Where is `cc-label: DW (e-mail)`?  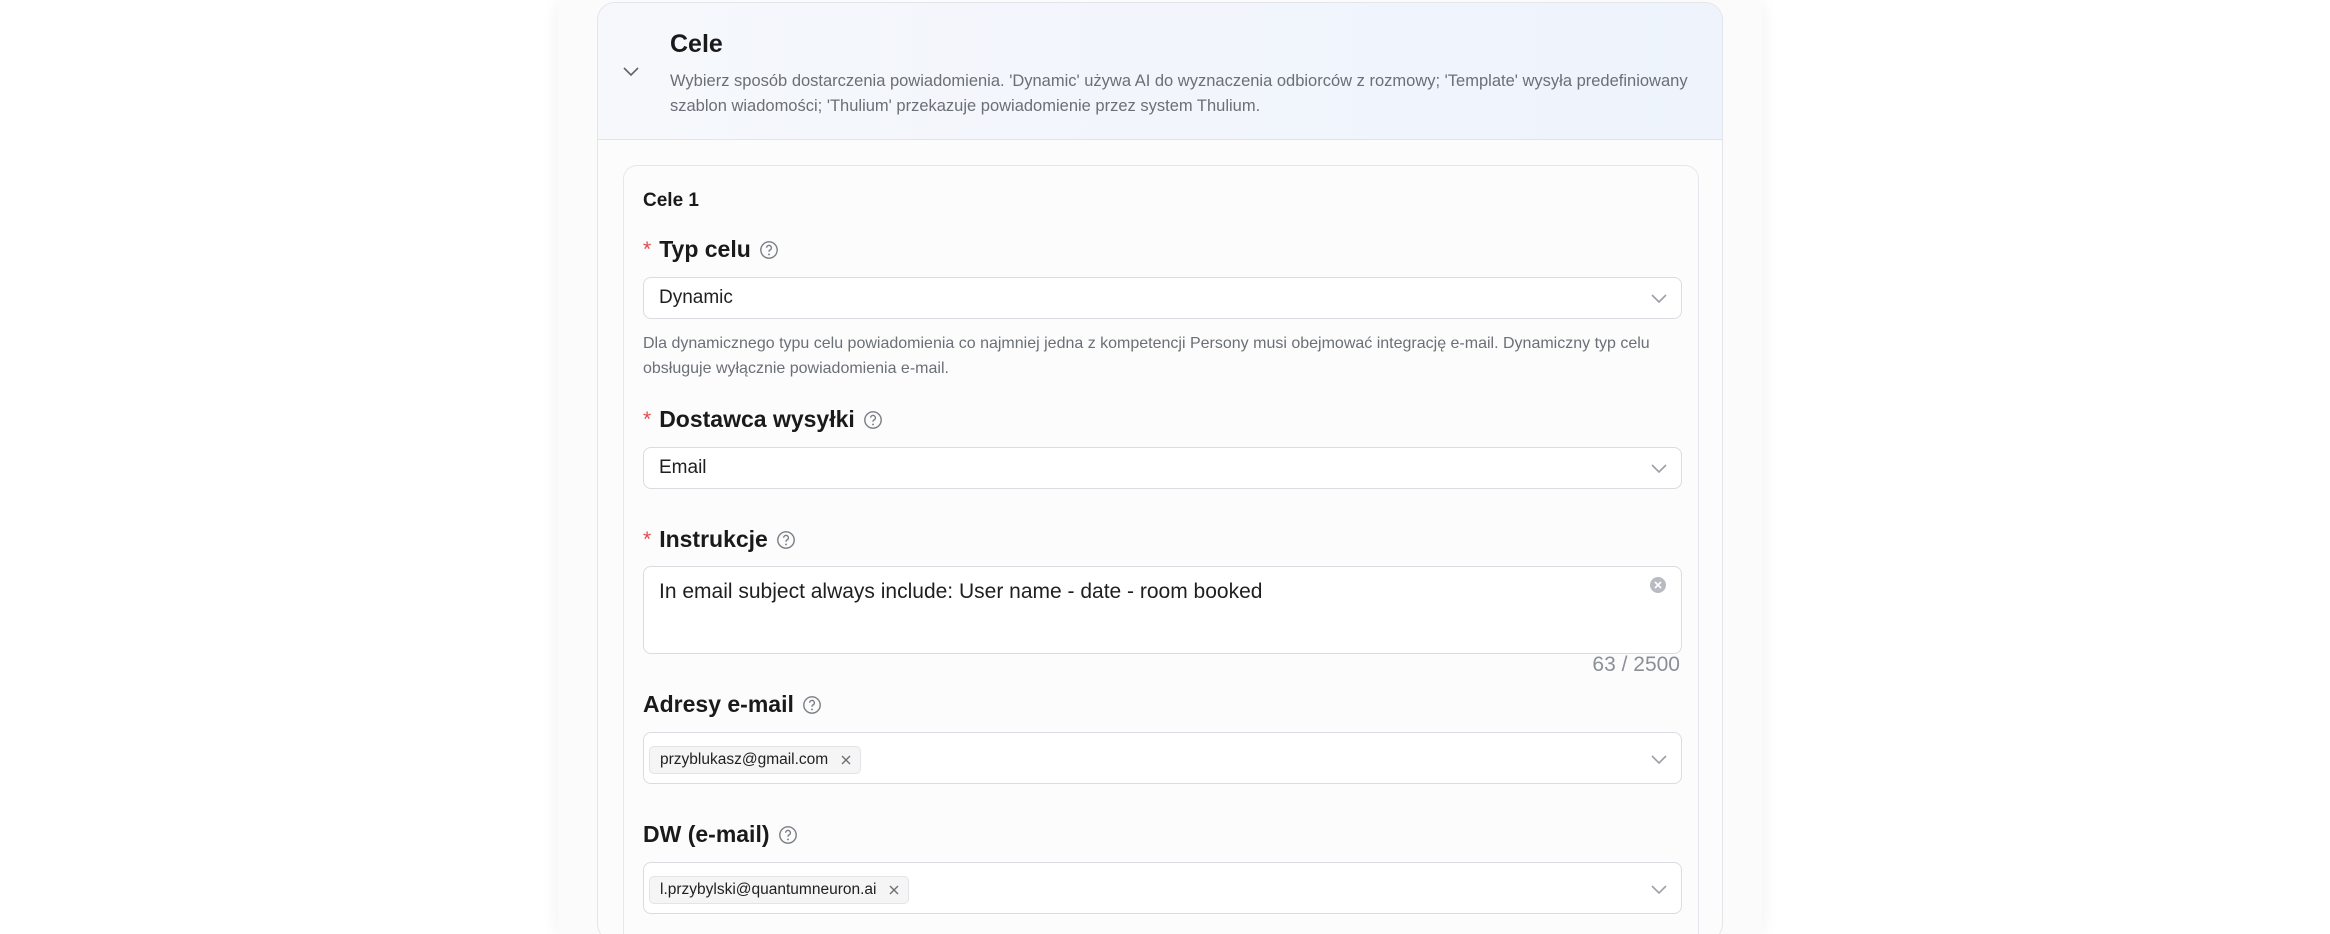 cc-label: DW (e-mail) is located at coordinates (720, 834).